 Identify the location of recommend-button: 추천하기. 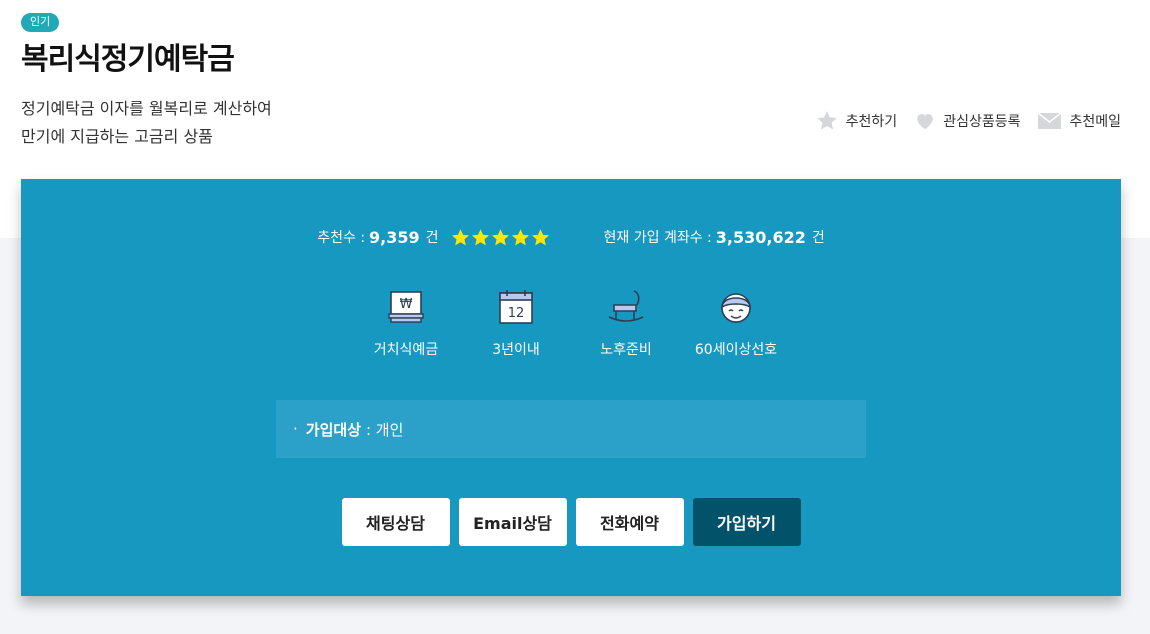
(857, 120).